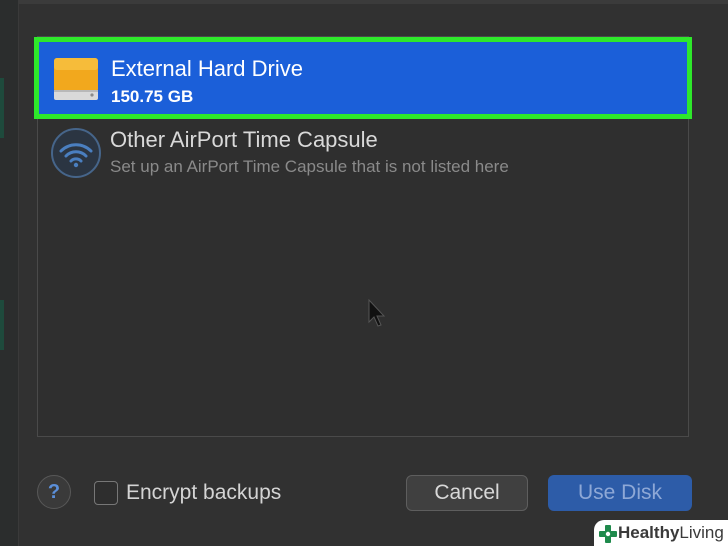 This screenshot has height=546, width=728. Describe the element at coordinates (373, 2) in the screenshot. I see `sheet-top-edge` at that location.